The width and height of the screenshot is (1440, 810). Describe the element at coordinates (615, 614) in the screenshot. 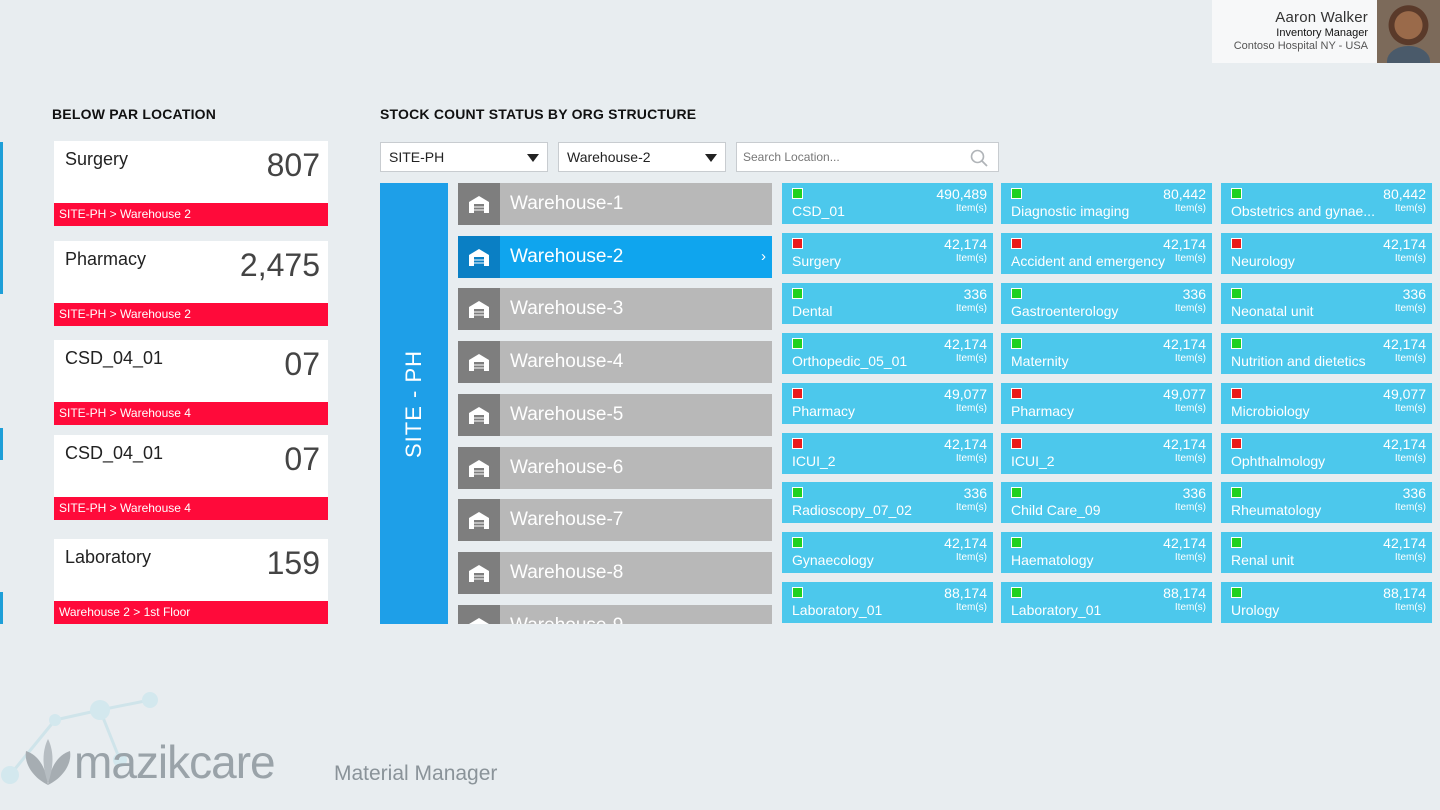

I see `warehouse-item: Warehouse-9` at that location.